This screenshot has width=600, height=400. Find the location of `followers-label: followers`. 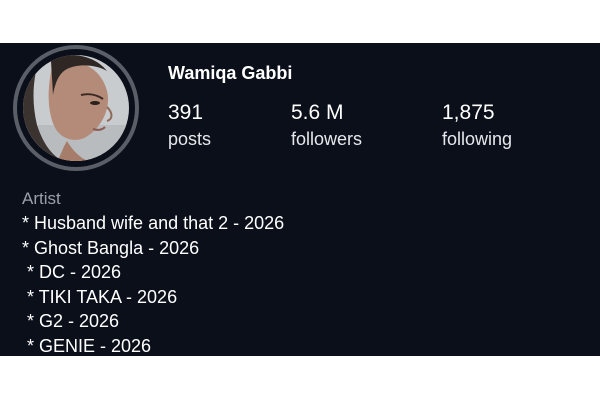

followers-label: followers is located at coordinates (327, 139).